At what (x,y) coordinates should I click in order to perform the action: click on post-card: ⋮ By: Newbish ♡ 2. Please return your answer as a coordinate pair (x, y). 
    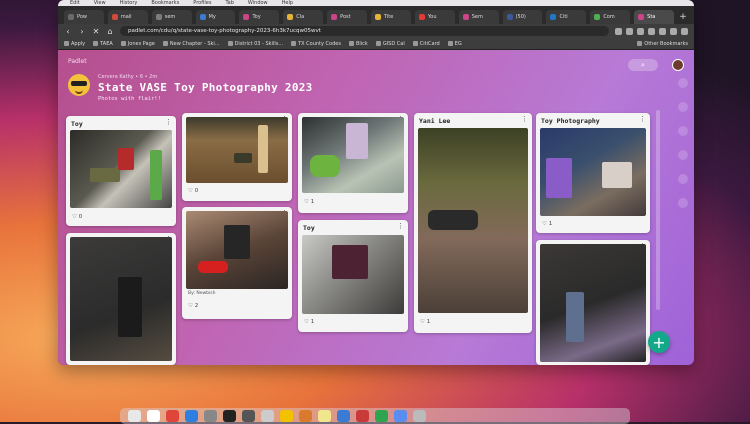
    Looking at the image, I should click on (237, 263).